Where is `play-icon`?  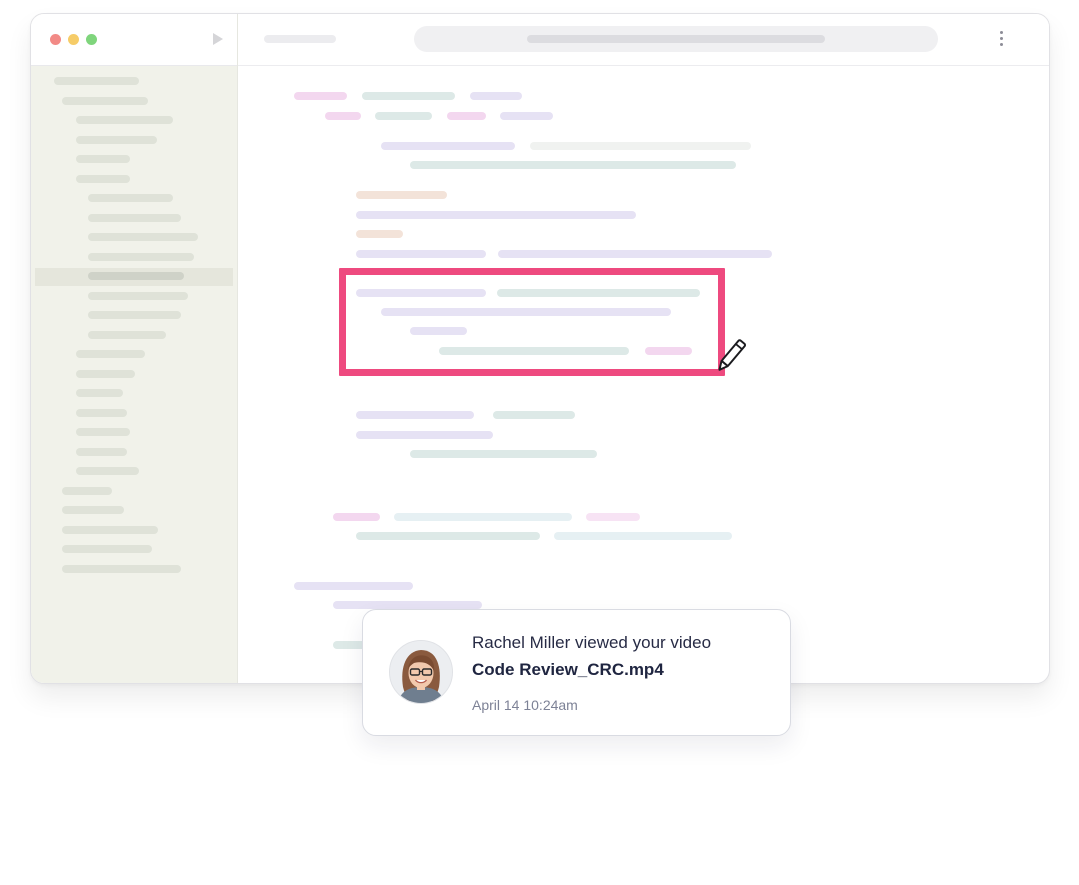 play-icon is located at coordinates (218, 39).